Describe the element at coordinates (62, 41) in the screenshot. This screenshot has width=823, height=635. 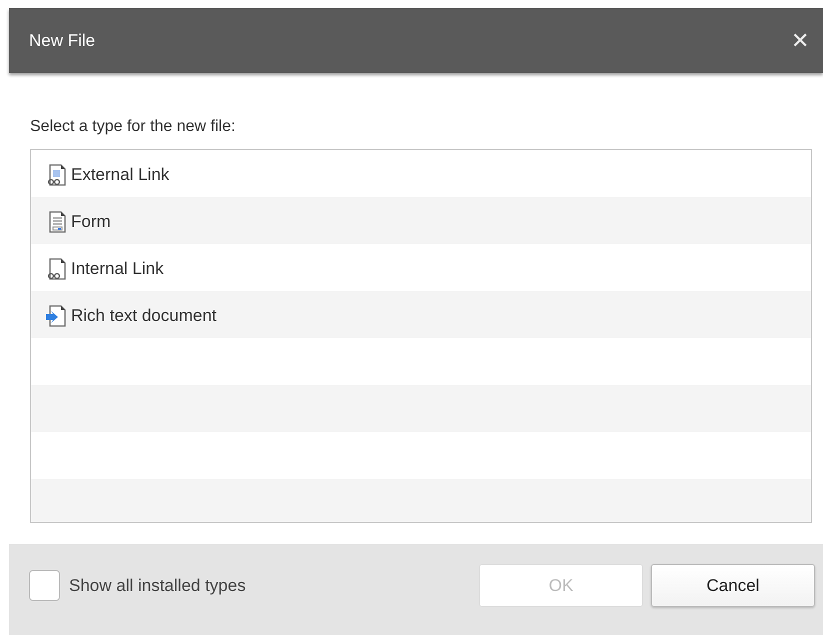
I see `window-title: New File` at that location.